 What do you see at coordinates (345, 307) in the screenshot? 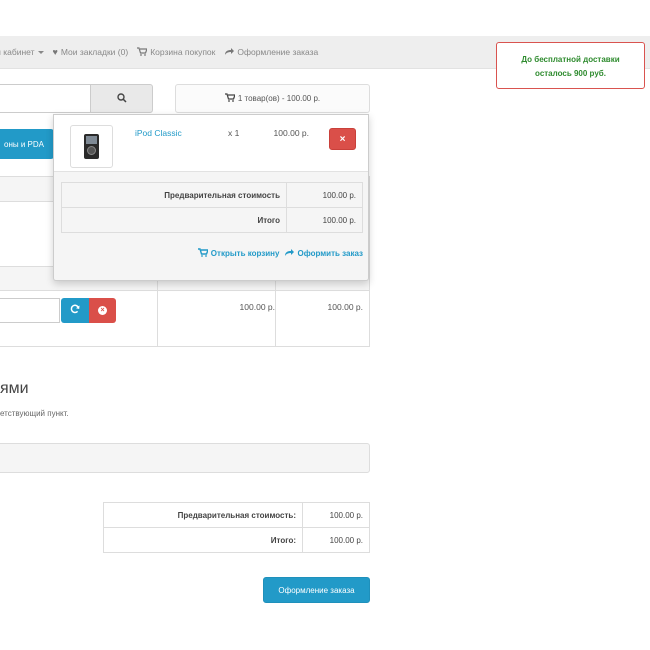
I see `row-total: 100.00 р.` at bounding box center [345, 307].